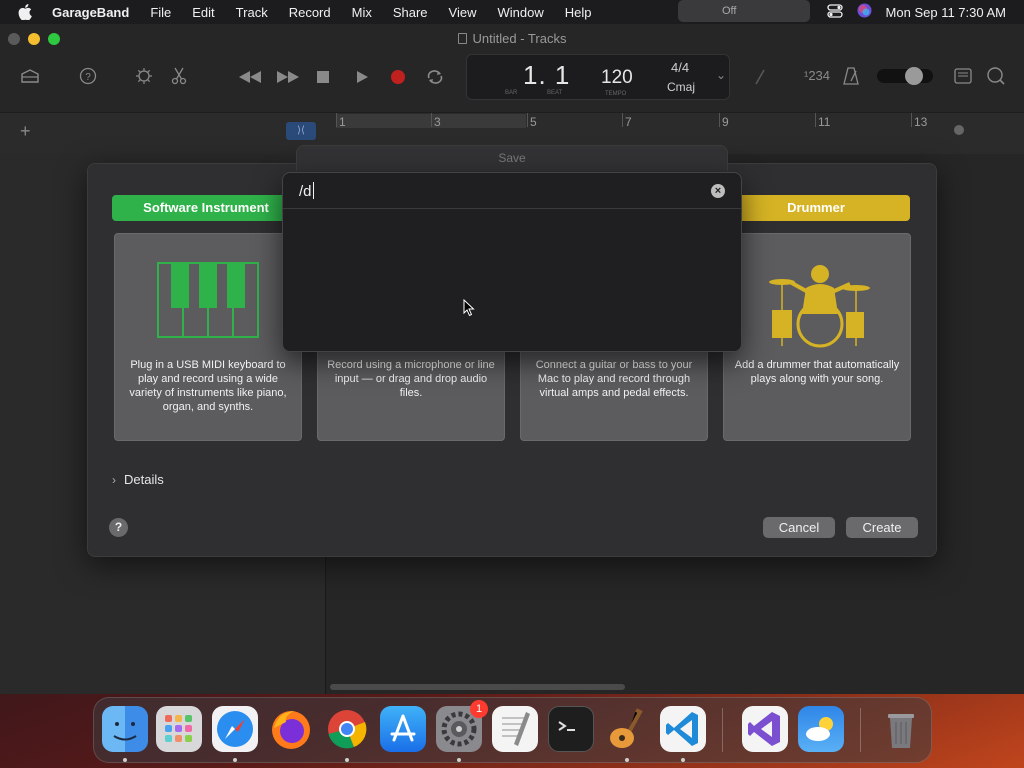  Describe the element at coordinates (598, 77) in the screenshot. I see `lcd-display: 1. 1 BAR BEAT 120 TEMPO 4/4 Cmaj` at that location.